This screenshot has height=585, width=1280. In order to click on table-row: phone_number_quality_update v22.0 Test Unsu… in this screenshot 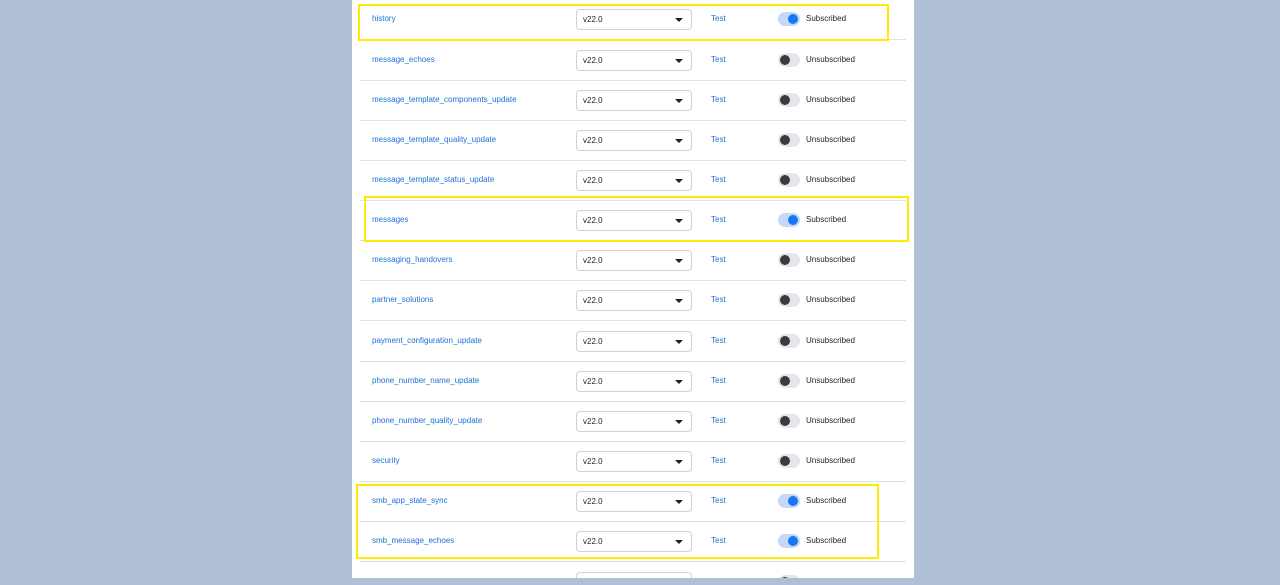, I will do `click(633, 422)`.